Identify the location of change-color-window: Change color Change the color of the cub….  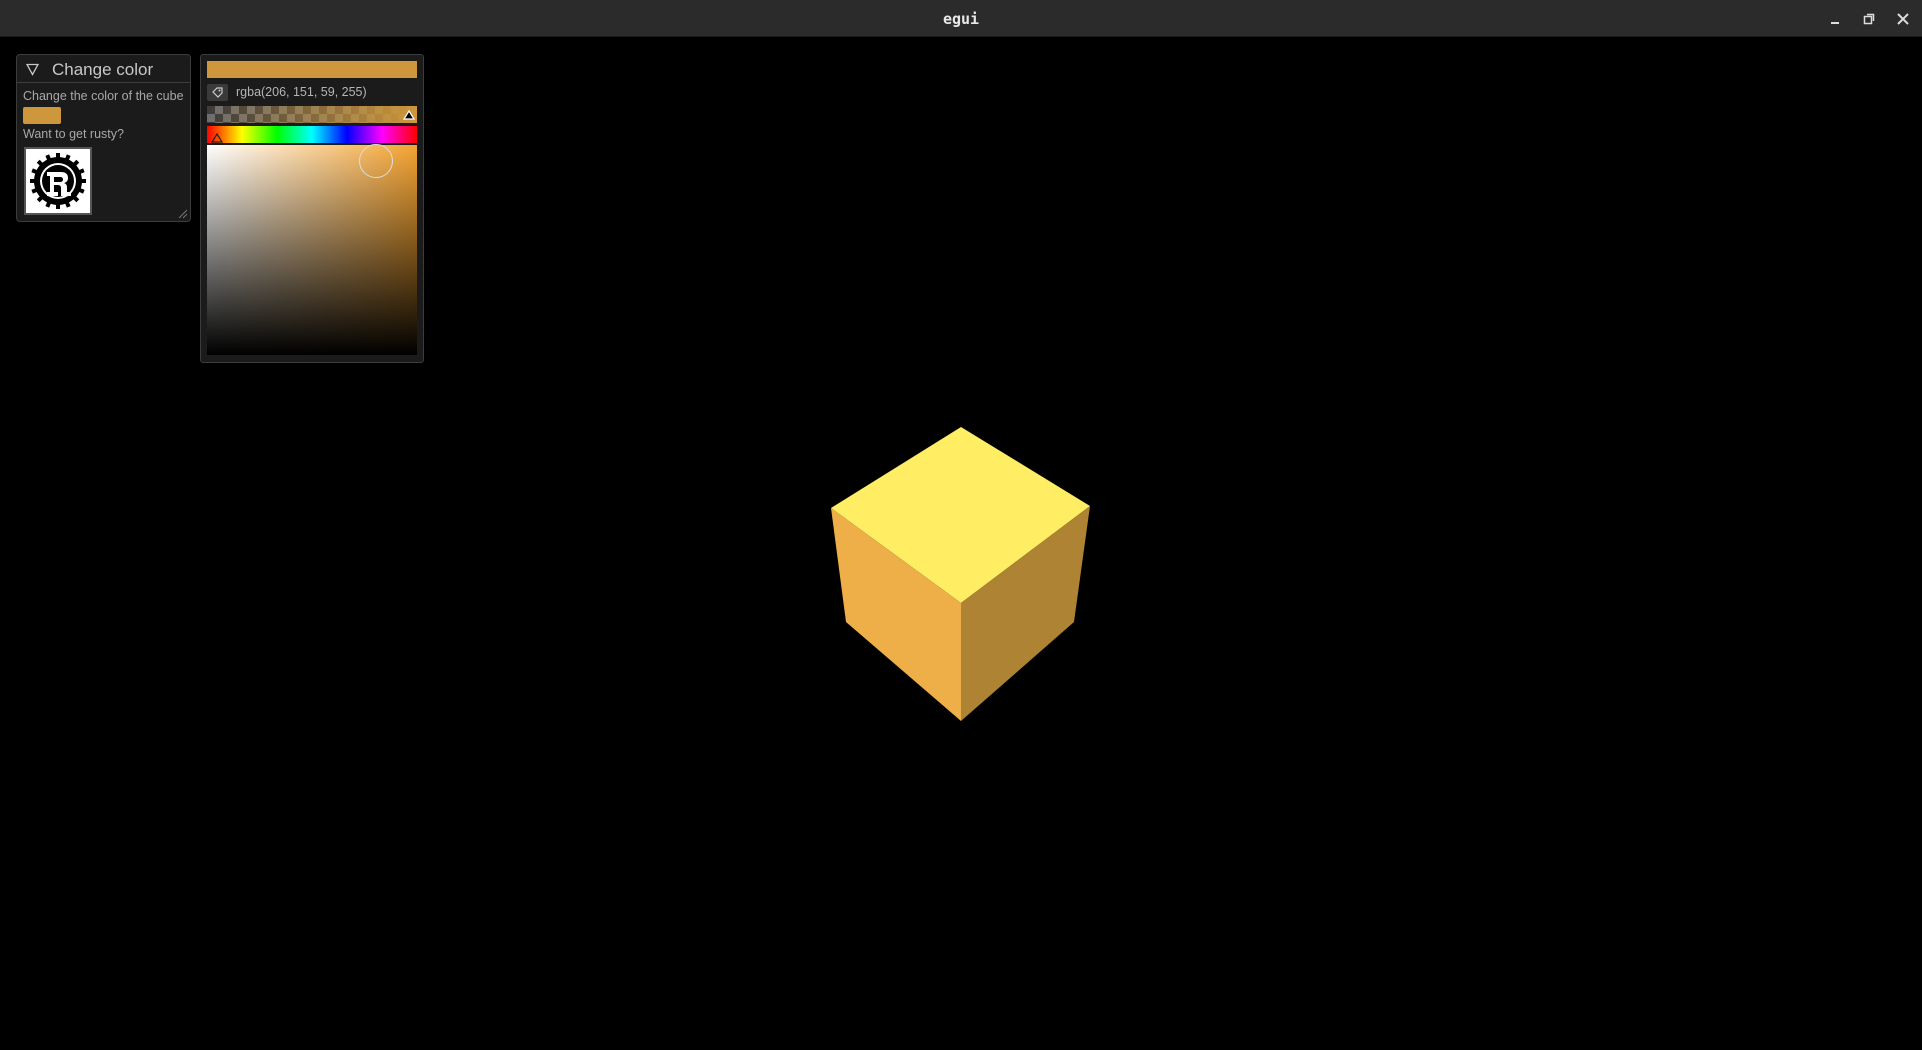
(103, 138).